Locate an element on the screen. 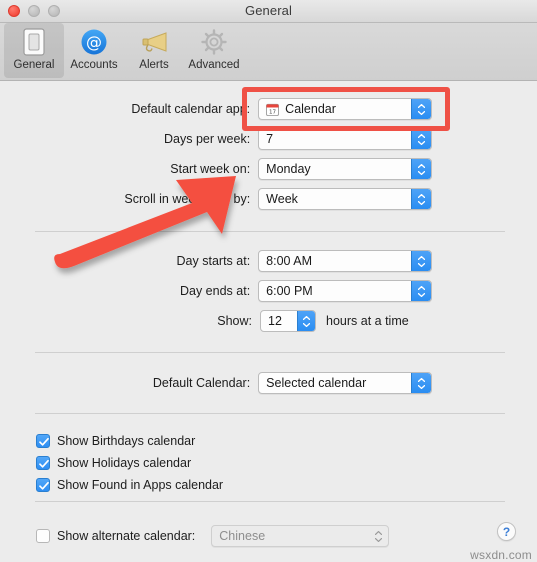 The height and width of the screenshot is (562, 537). day-starts-at-value: 8:00 AM is located at coordinates (289, 261).